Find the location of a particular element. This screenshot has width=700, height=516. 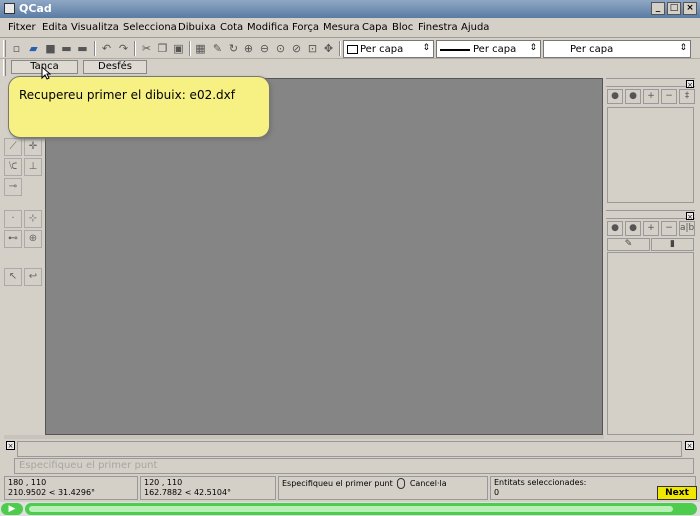

abs-coord: 180 , 110 is located at coordinates (27, 482).